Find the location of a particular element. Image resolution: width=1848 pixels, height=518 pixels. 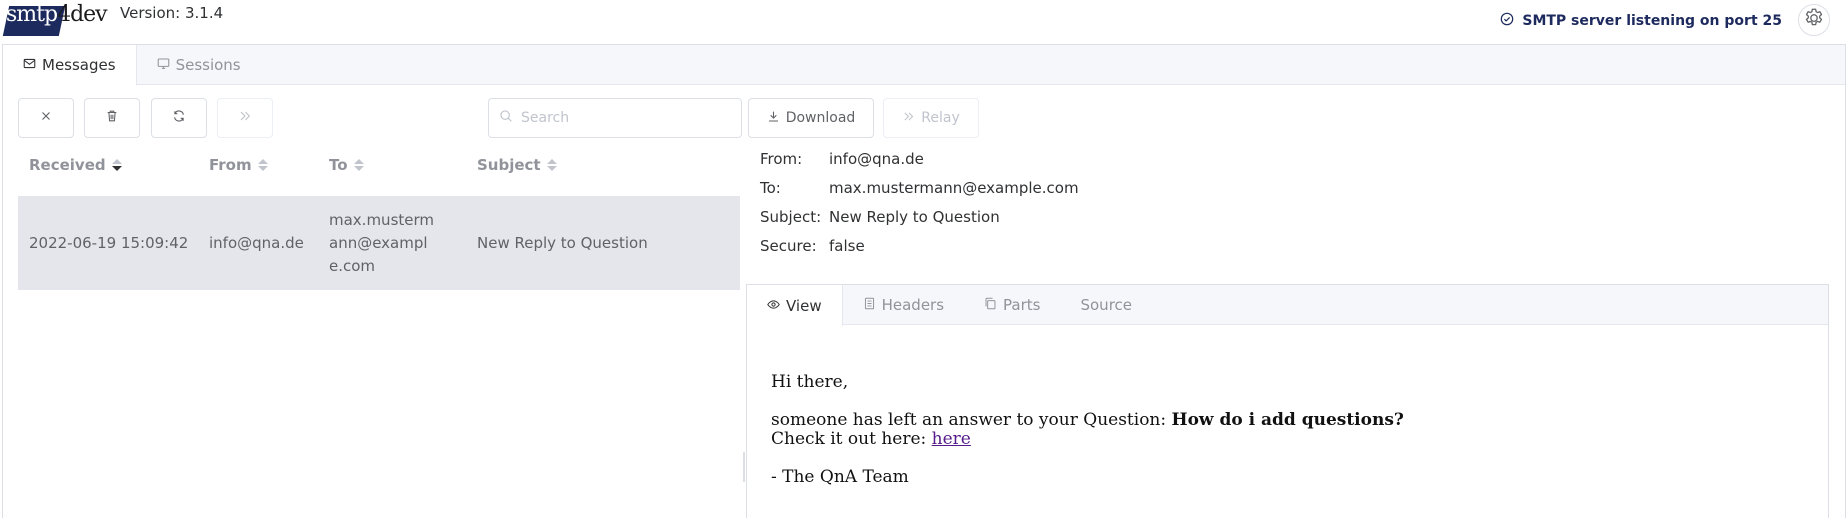

close-icon is located at coordinates (46, 118).